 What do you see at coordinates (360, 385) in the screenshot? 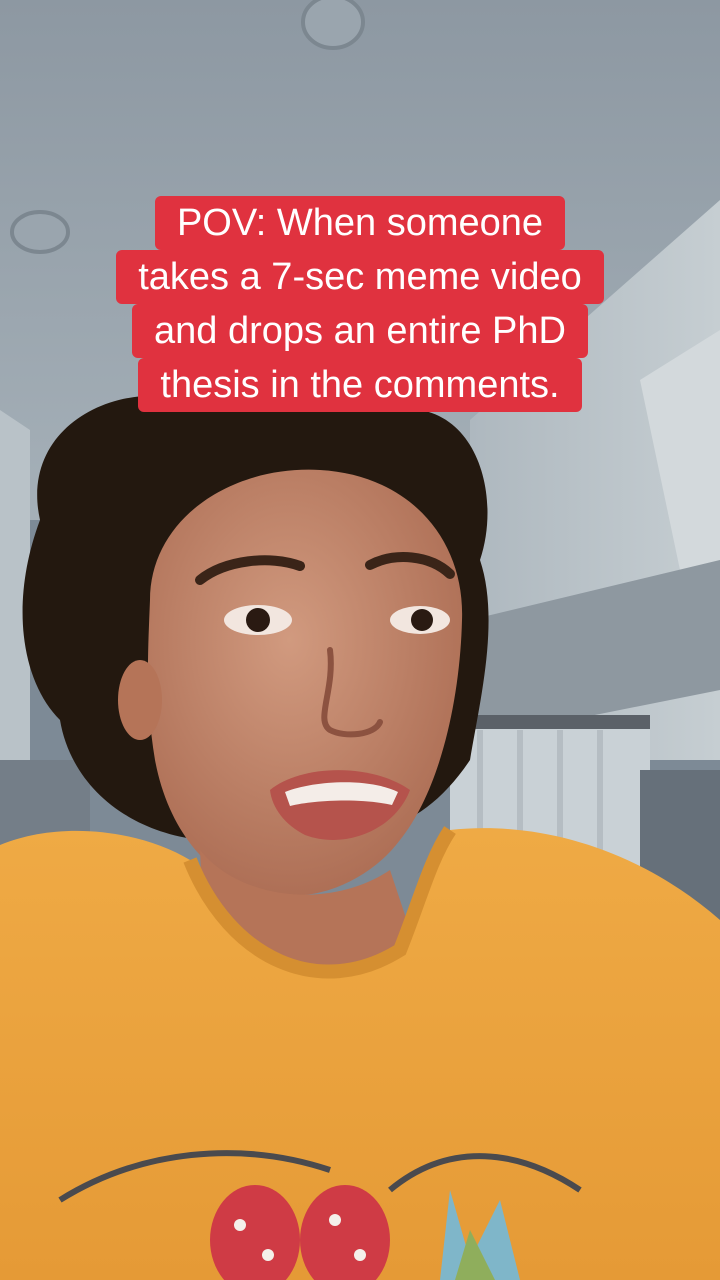
I see `caption-line: thesis in the comments.` at bounding box center [360, 385].